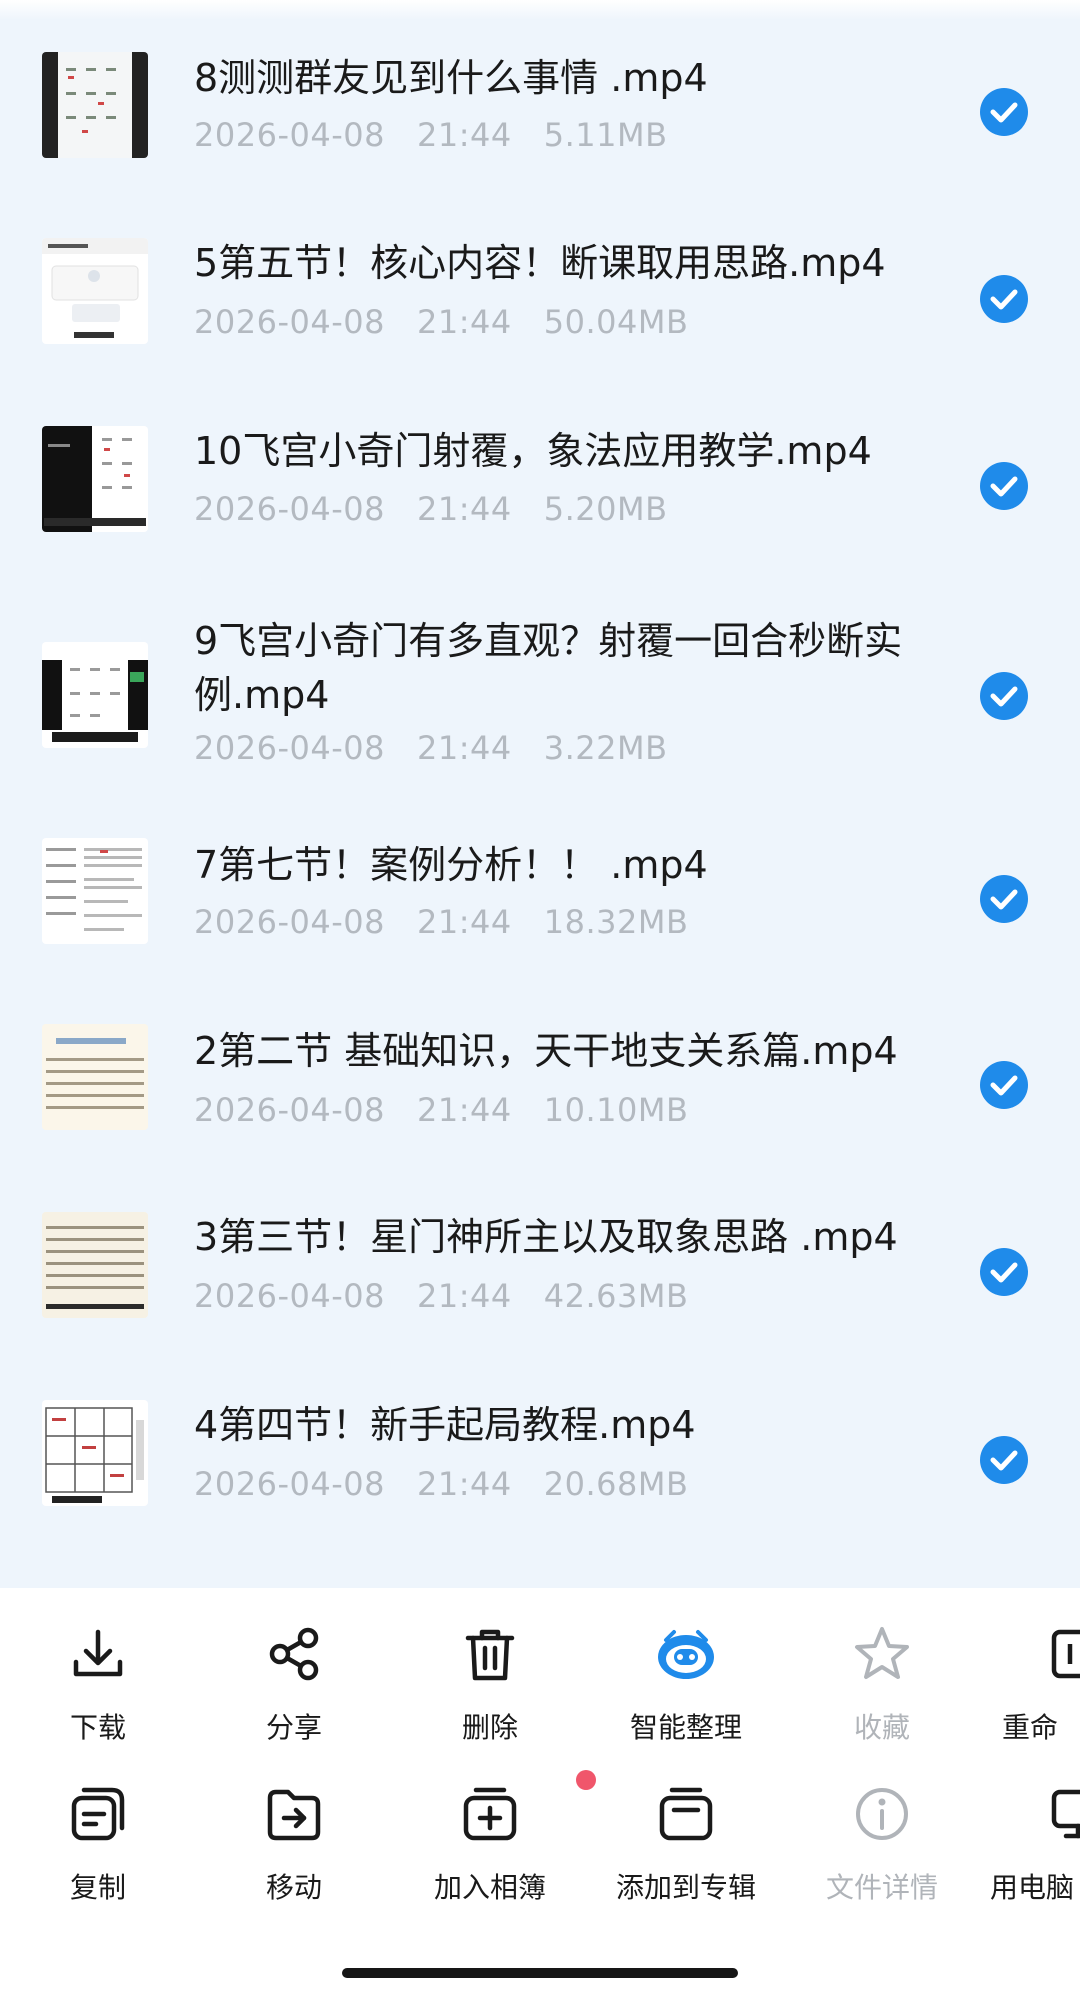 This screenshot has width=1080, height=1994. I want to click on share-icon, so click(294, 1654).